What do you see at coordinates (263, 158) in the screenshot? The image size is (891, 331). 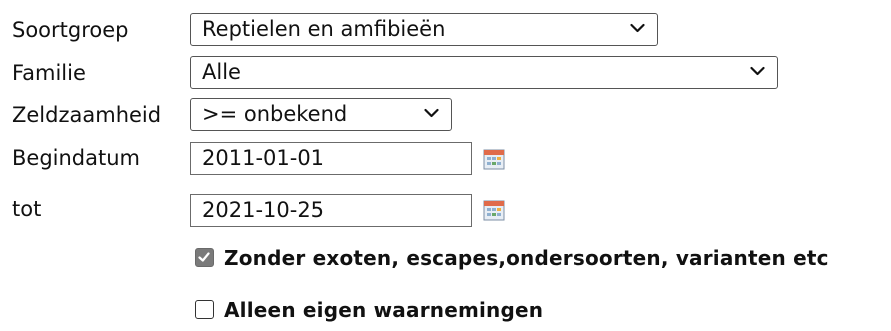 I see `begindatum-value: 2011-01-01` at bounding box center [263, 158].